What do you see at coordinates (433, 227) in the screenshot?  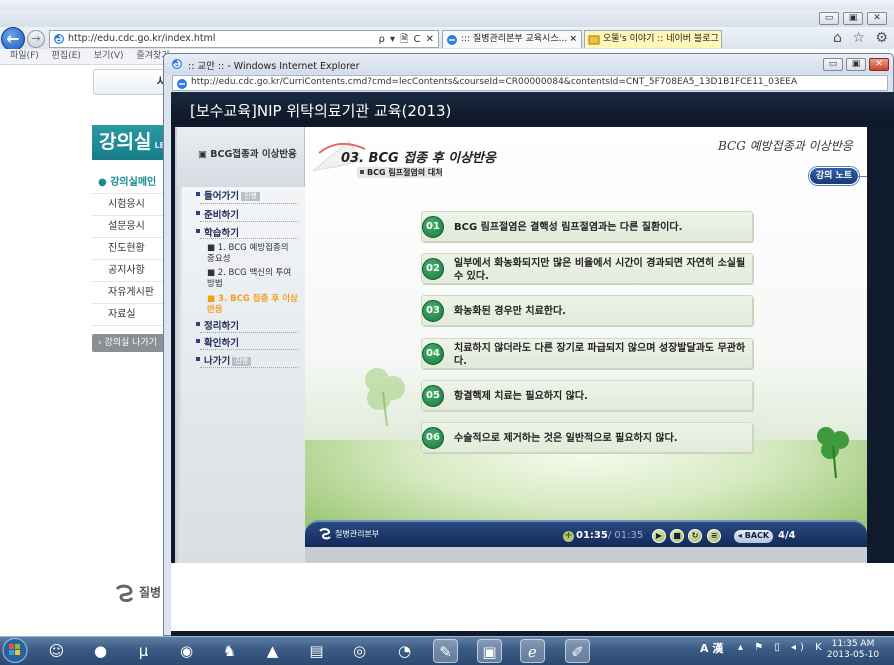 I see `point-number: 01` at bounding box center [433, 227].